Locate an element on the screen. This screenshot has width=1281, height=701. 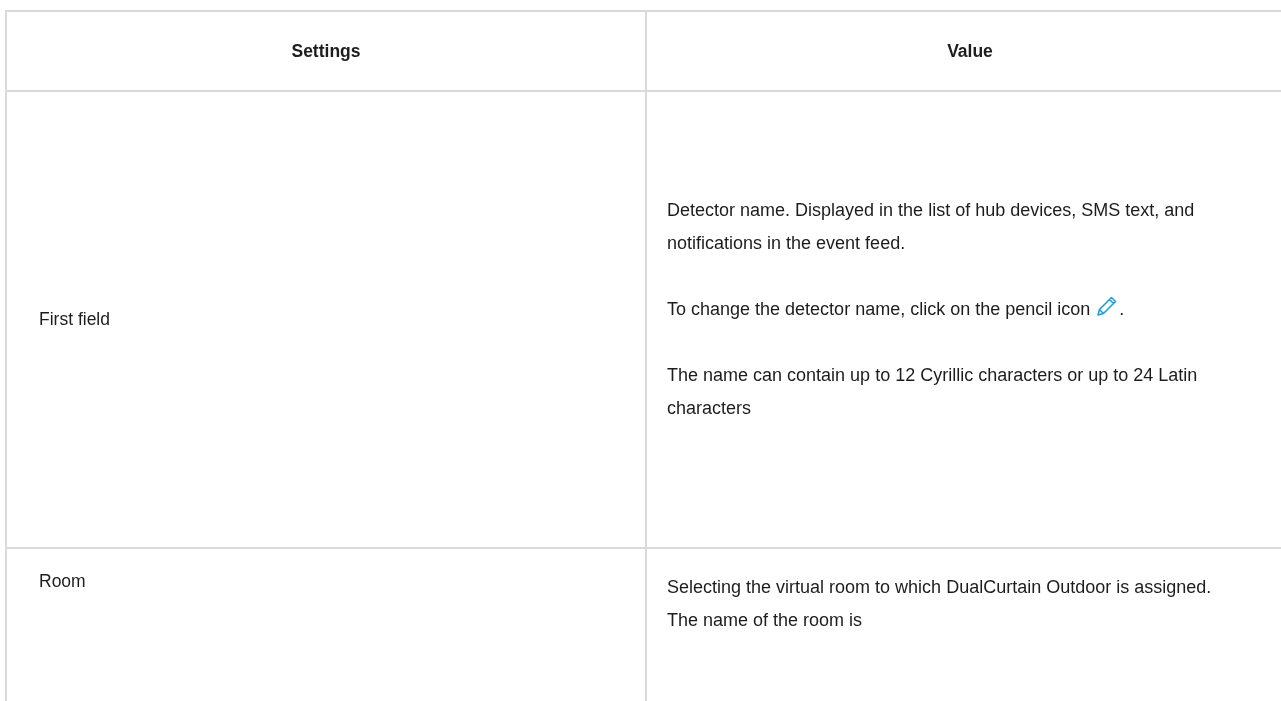
column-header: Settings is located at coordinates (326, 51).